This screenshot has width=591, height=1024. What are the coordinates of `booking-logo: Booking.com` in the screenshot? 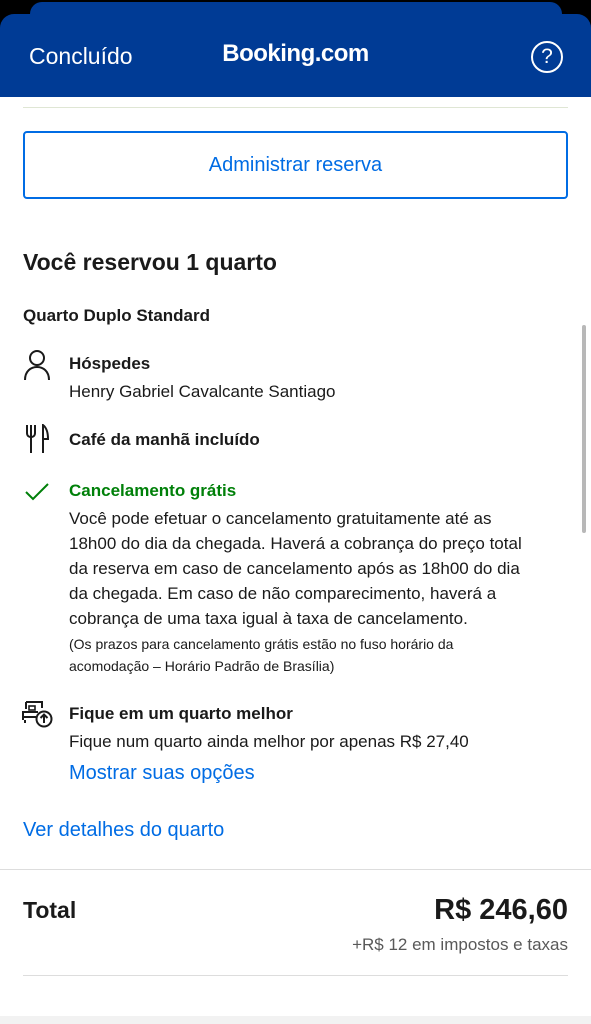 It's located at (295, 53).